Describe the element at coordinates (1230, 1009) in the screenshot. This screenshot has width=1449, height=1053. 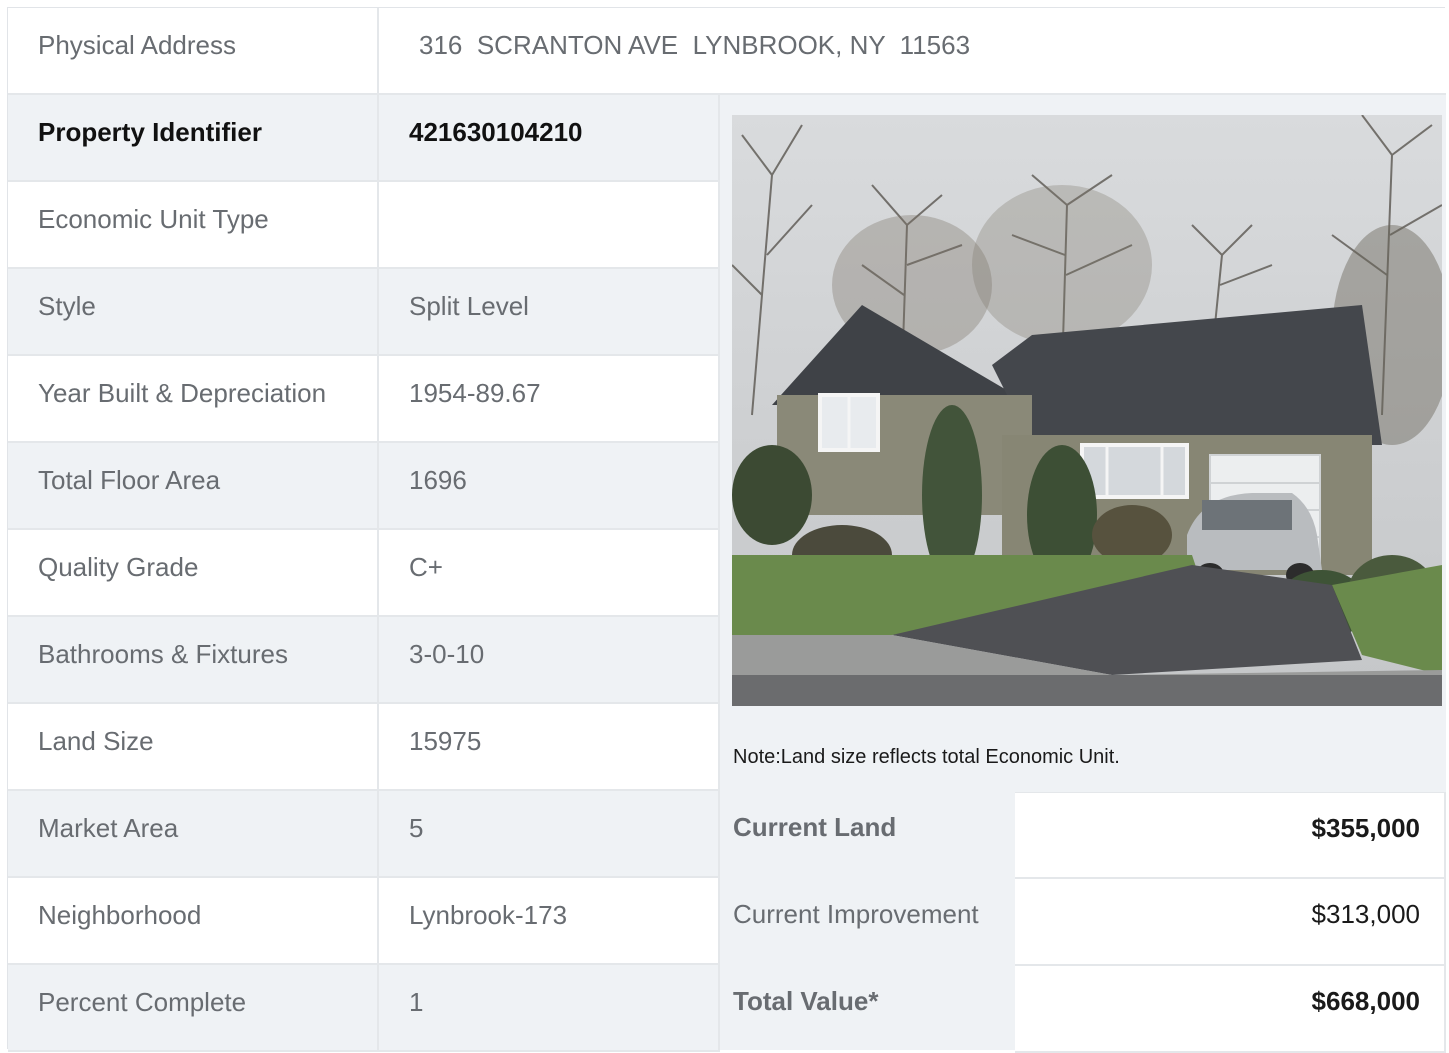
I see `total-value-value: $668,000` at that location.